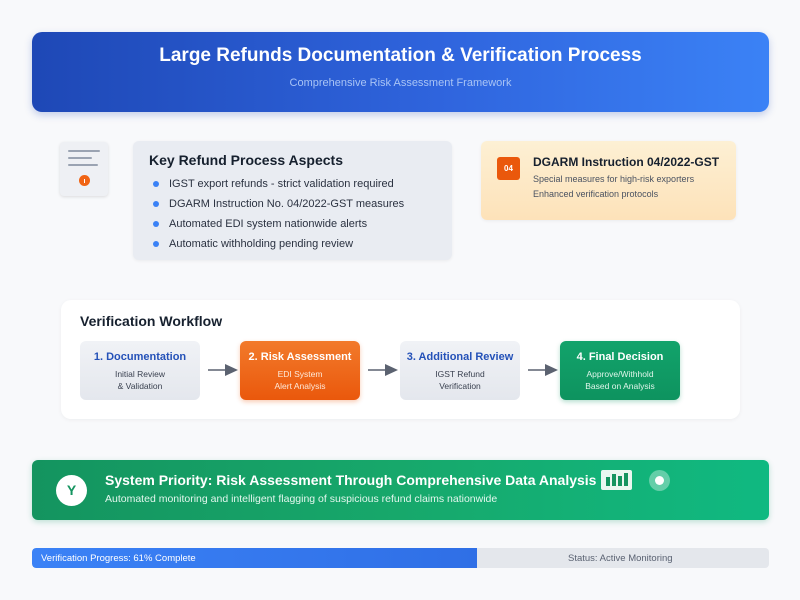  I want to click on priority-logo-icon: Y, so click(71, 490).